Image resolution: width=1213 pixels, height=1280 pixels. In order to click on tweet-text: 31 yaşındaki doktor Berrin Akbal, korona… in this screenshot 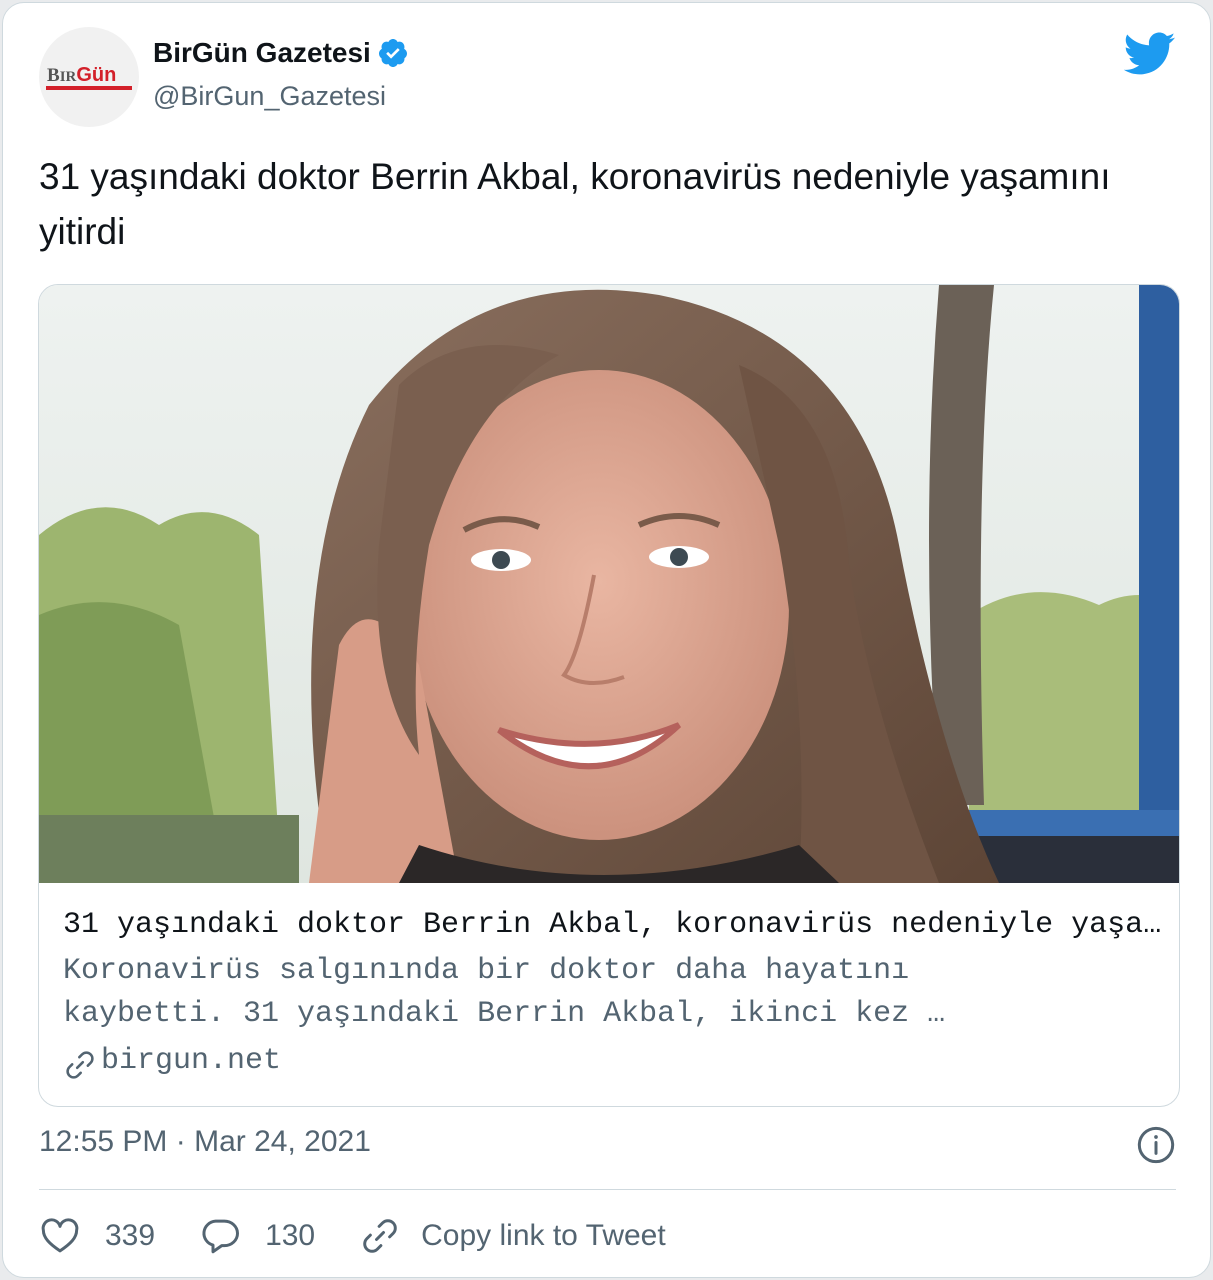, I will do `click(575, 204)`.